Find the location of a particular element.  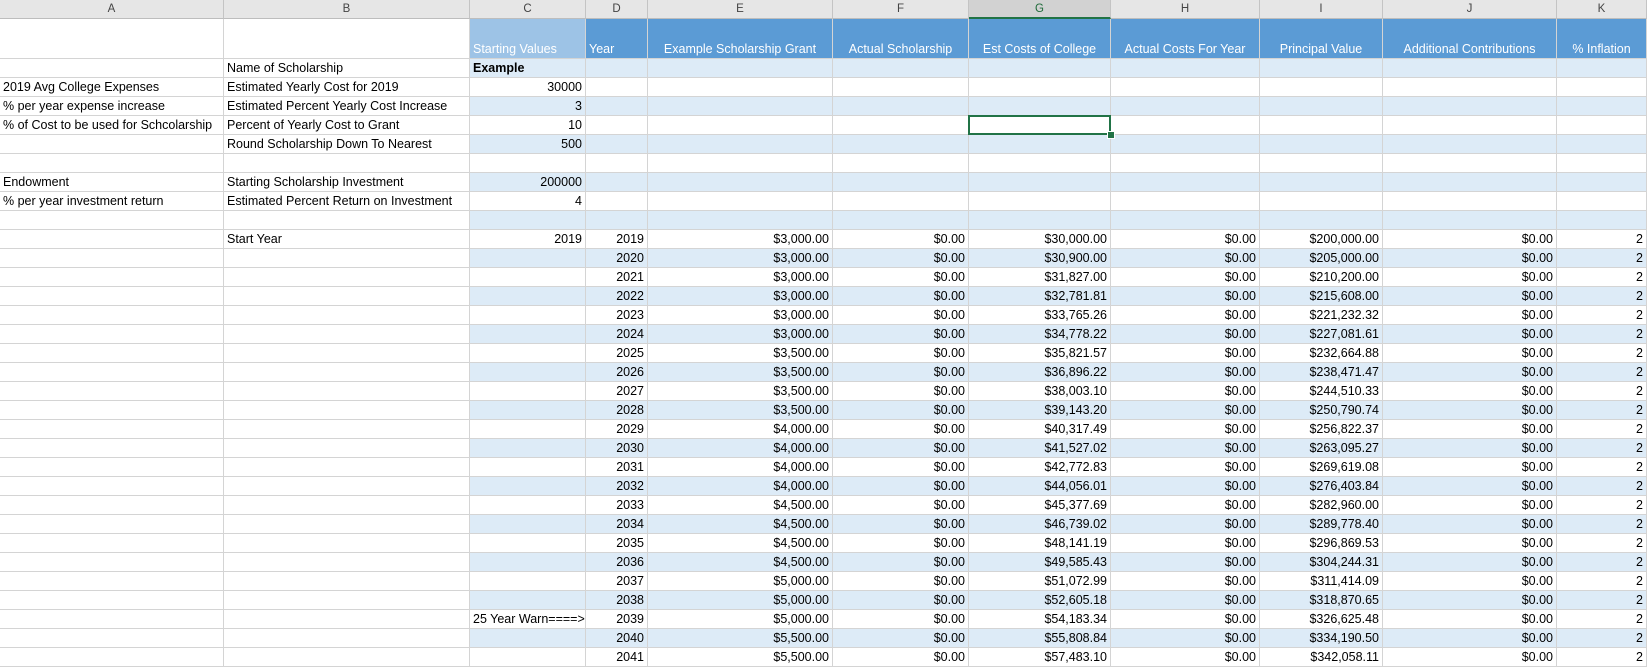

cell-J9 is located at coordinates (1470, 201).